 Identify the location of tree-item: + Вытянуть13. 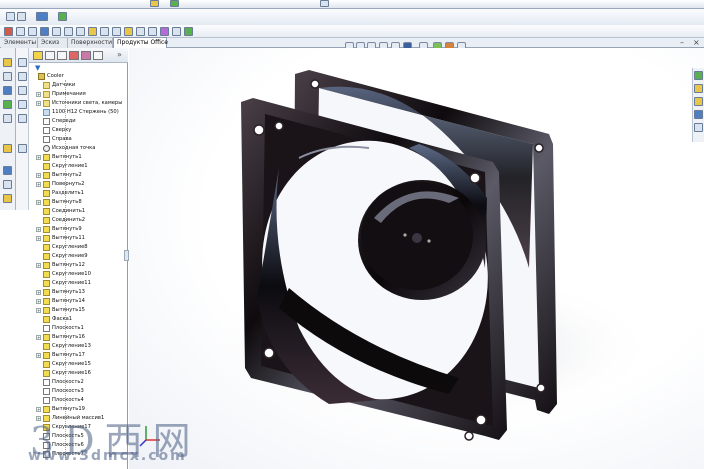
(78, 292).